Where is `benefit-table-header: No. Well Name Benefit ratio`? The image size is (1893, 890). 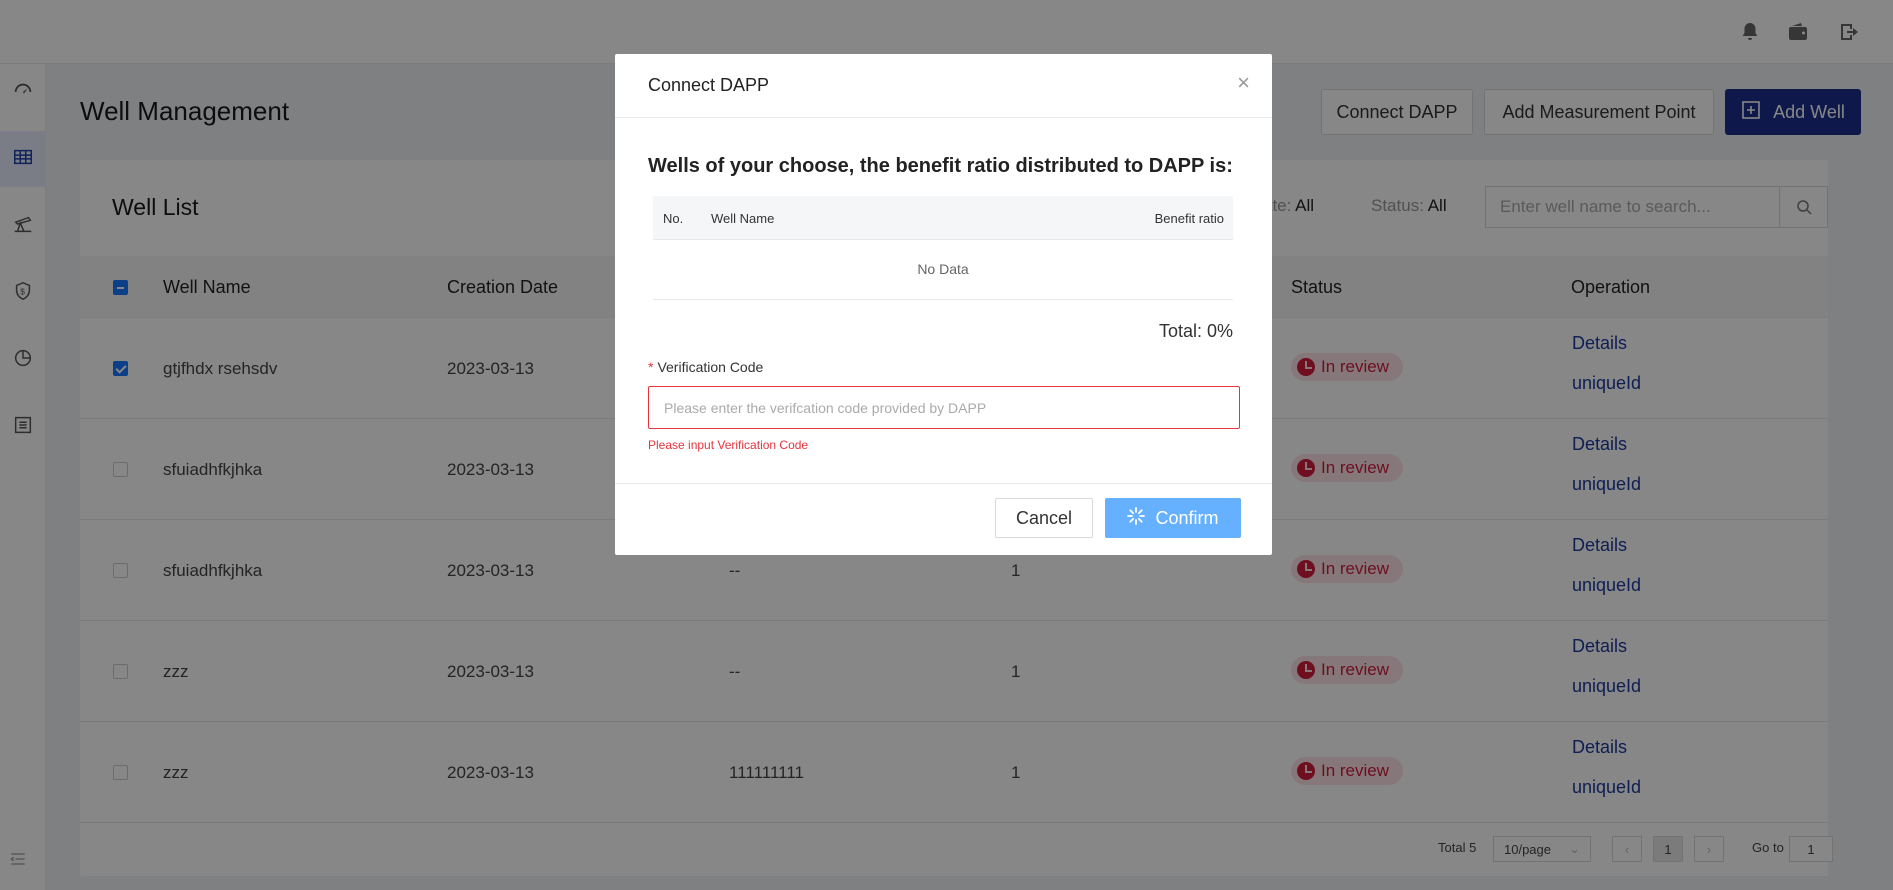
benefit-table-header: No. Well Name Benefit ratio is located at coordinates (943, 218).